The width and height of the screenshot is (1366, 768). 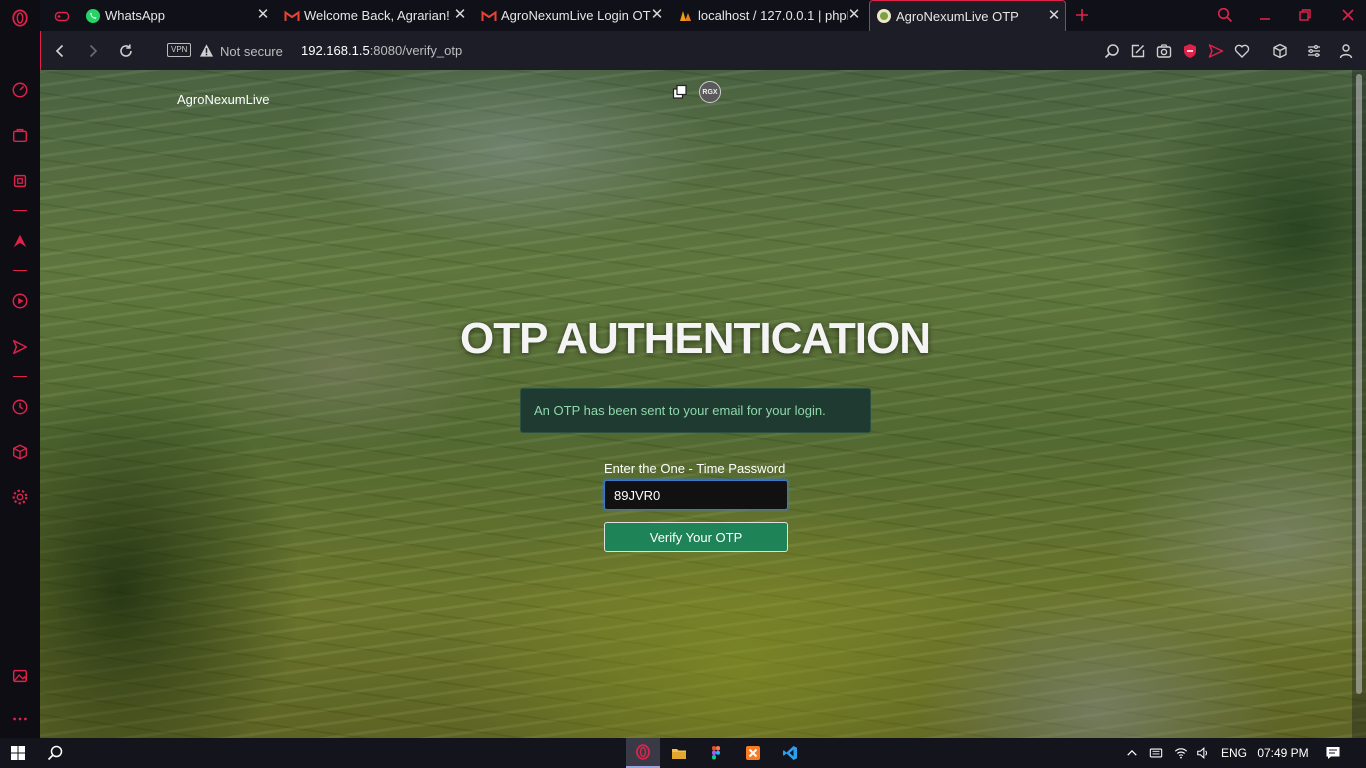 I want to click on taskbar-file-explorer-icon, so click(x=679, y=753).